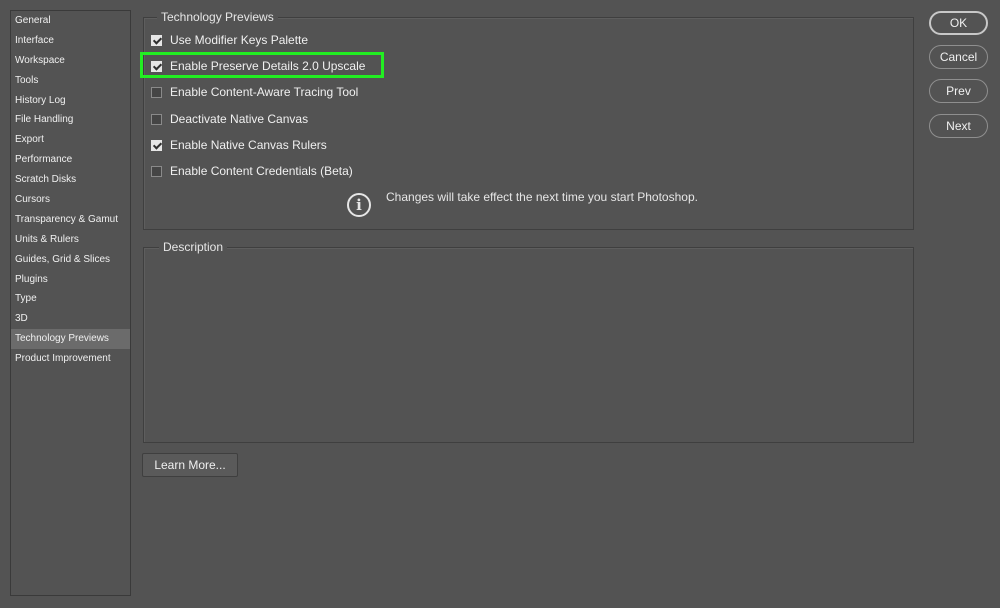 Image resolution: width=1000 pixels, height=608 pixels. What do you see at coordinates (264, 92) in the screenshot?
I see `option-label: Enable Content-Aware Tracing Tool` at bounding box center [264, 92].